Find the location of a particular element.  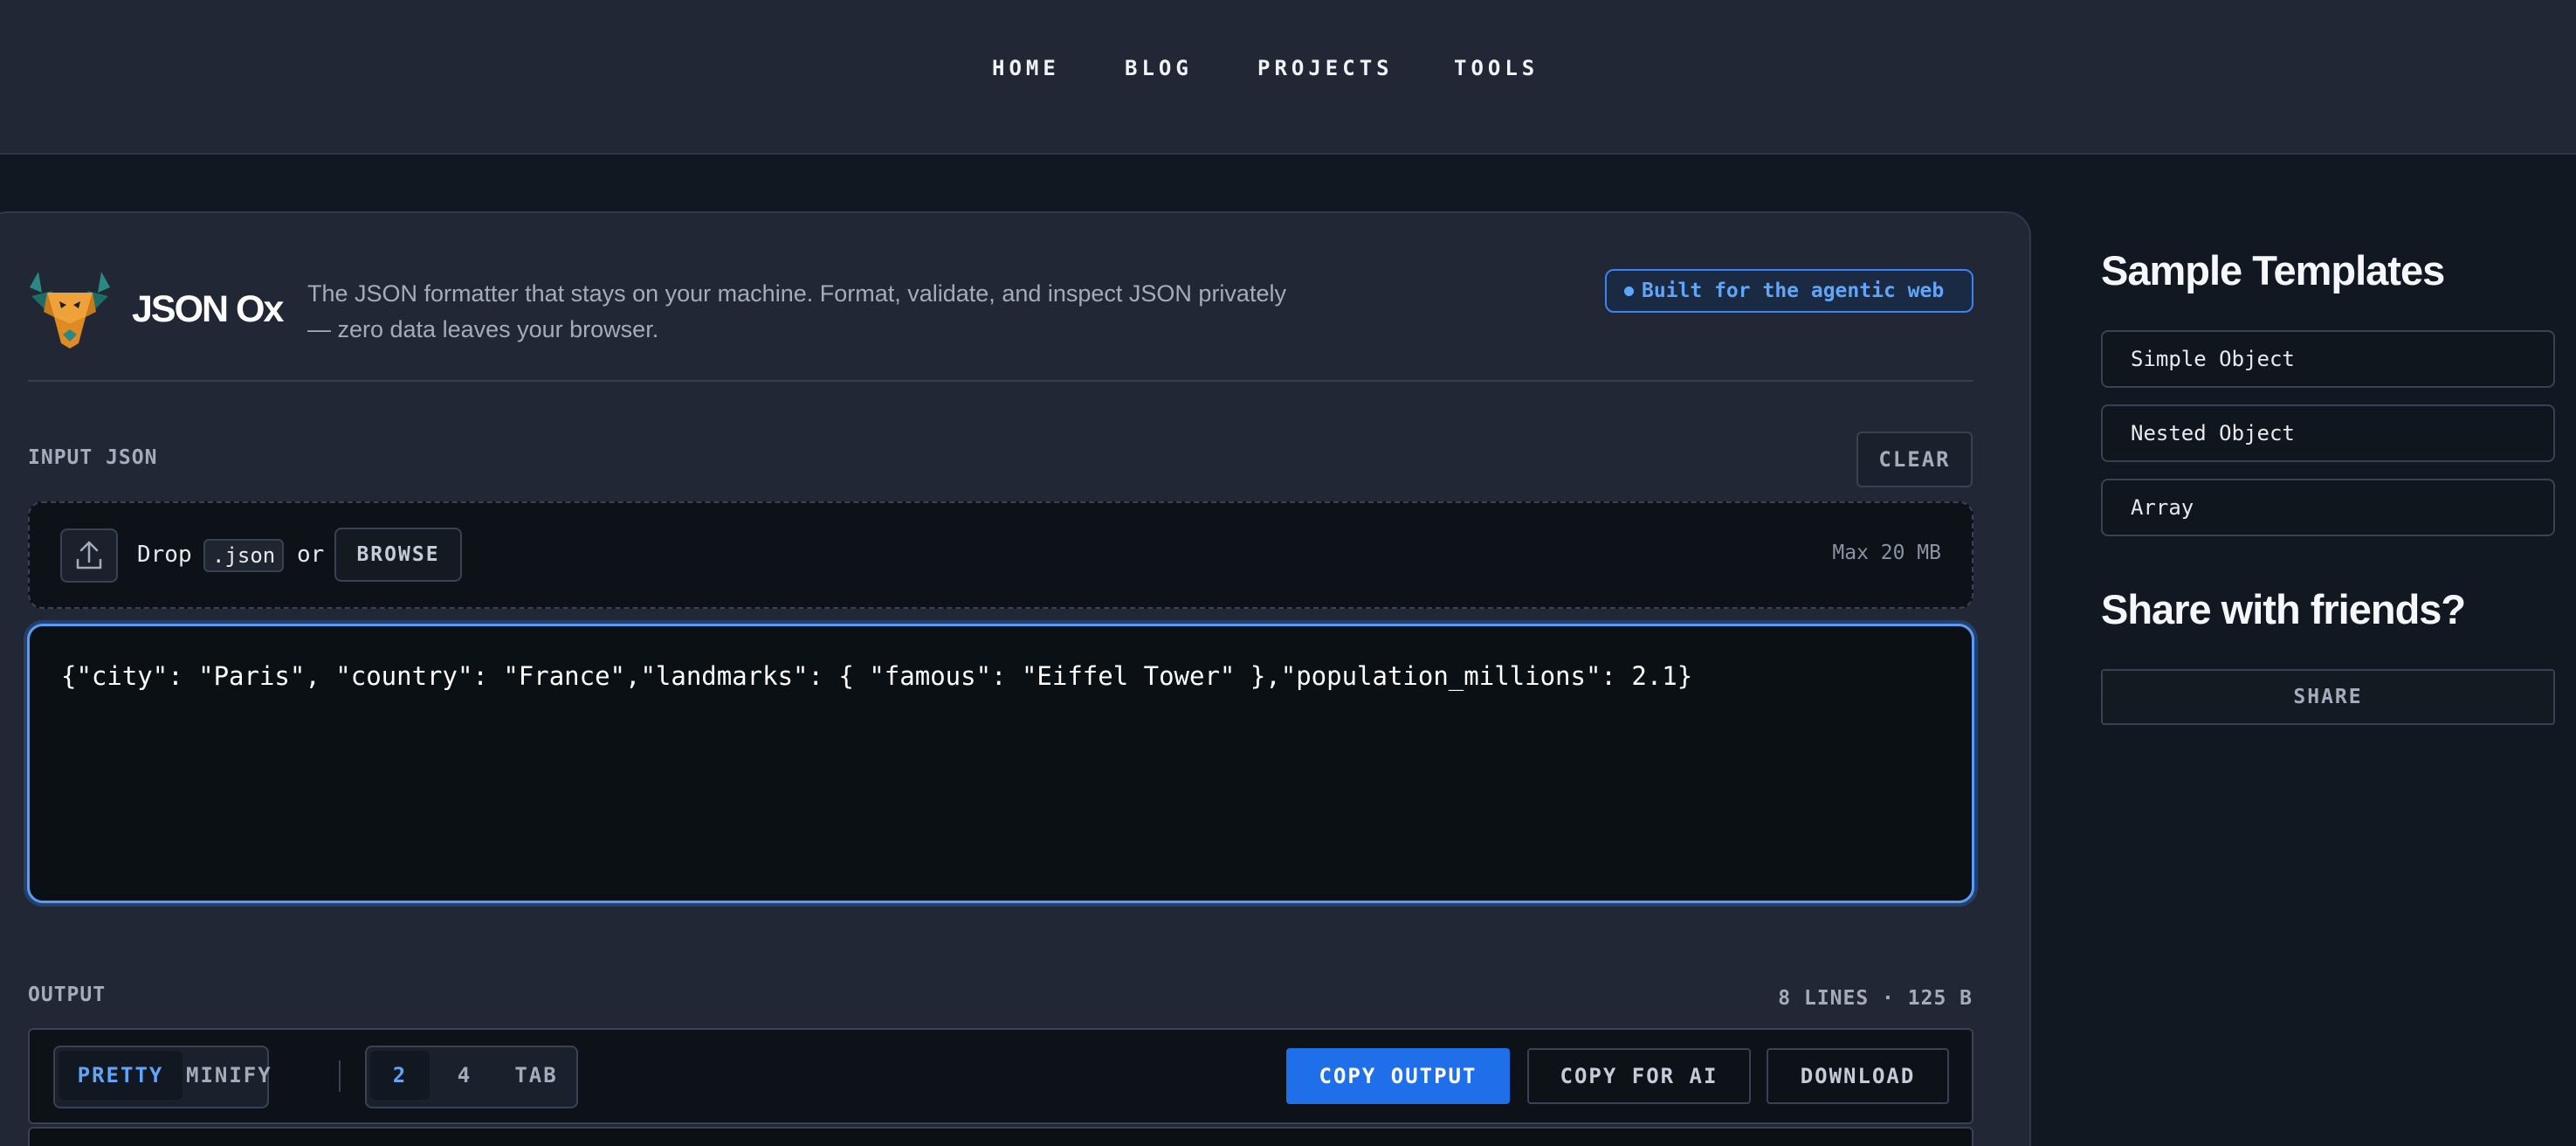

share-heading: Share with friends? is located at coordinates (2283, 609).